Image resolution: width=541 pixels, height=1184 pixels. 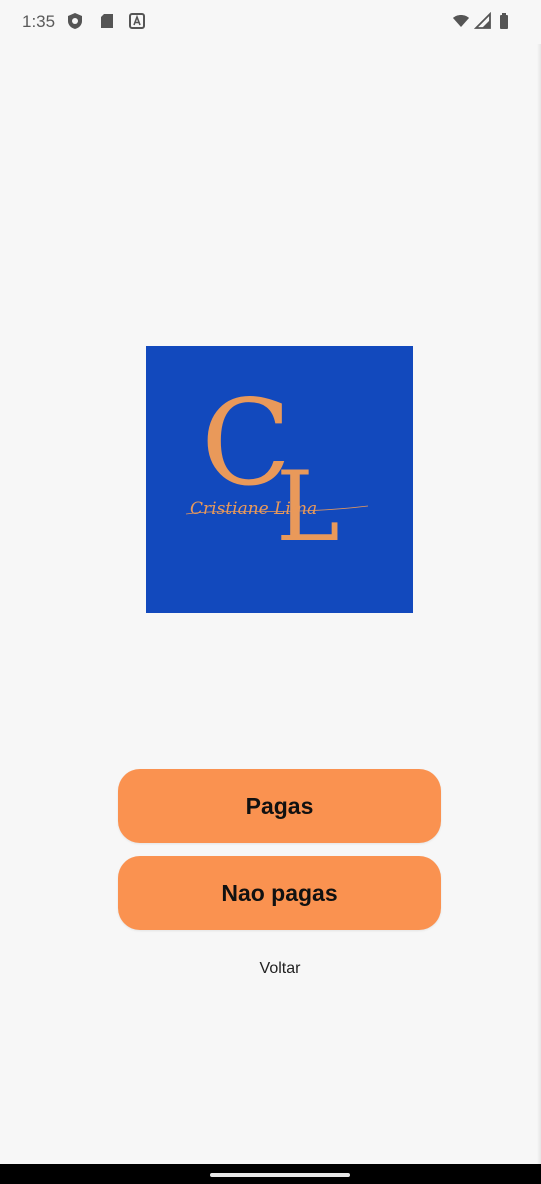 I want to click on navigation-bar, so click(x=270, y=1174).